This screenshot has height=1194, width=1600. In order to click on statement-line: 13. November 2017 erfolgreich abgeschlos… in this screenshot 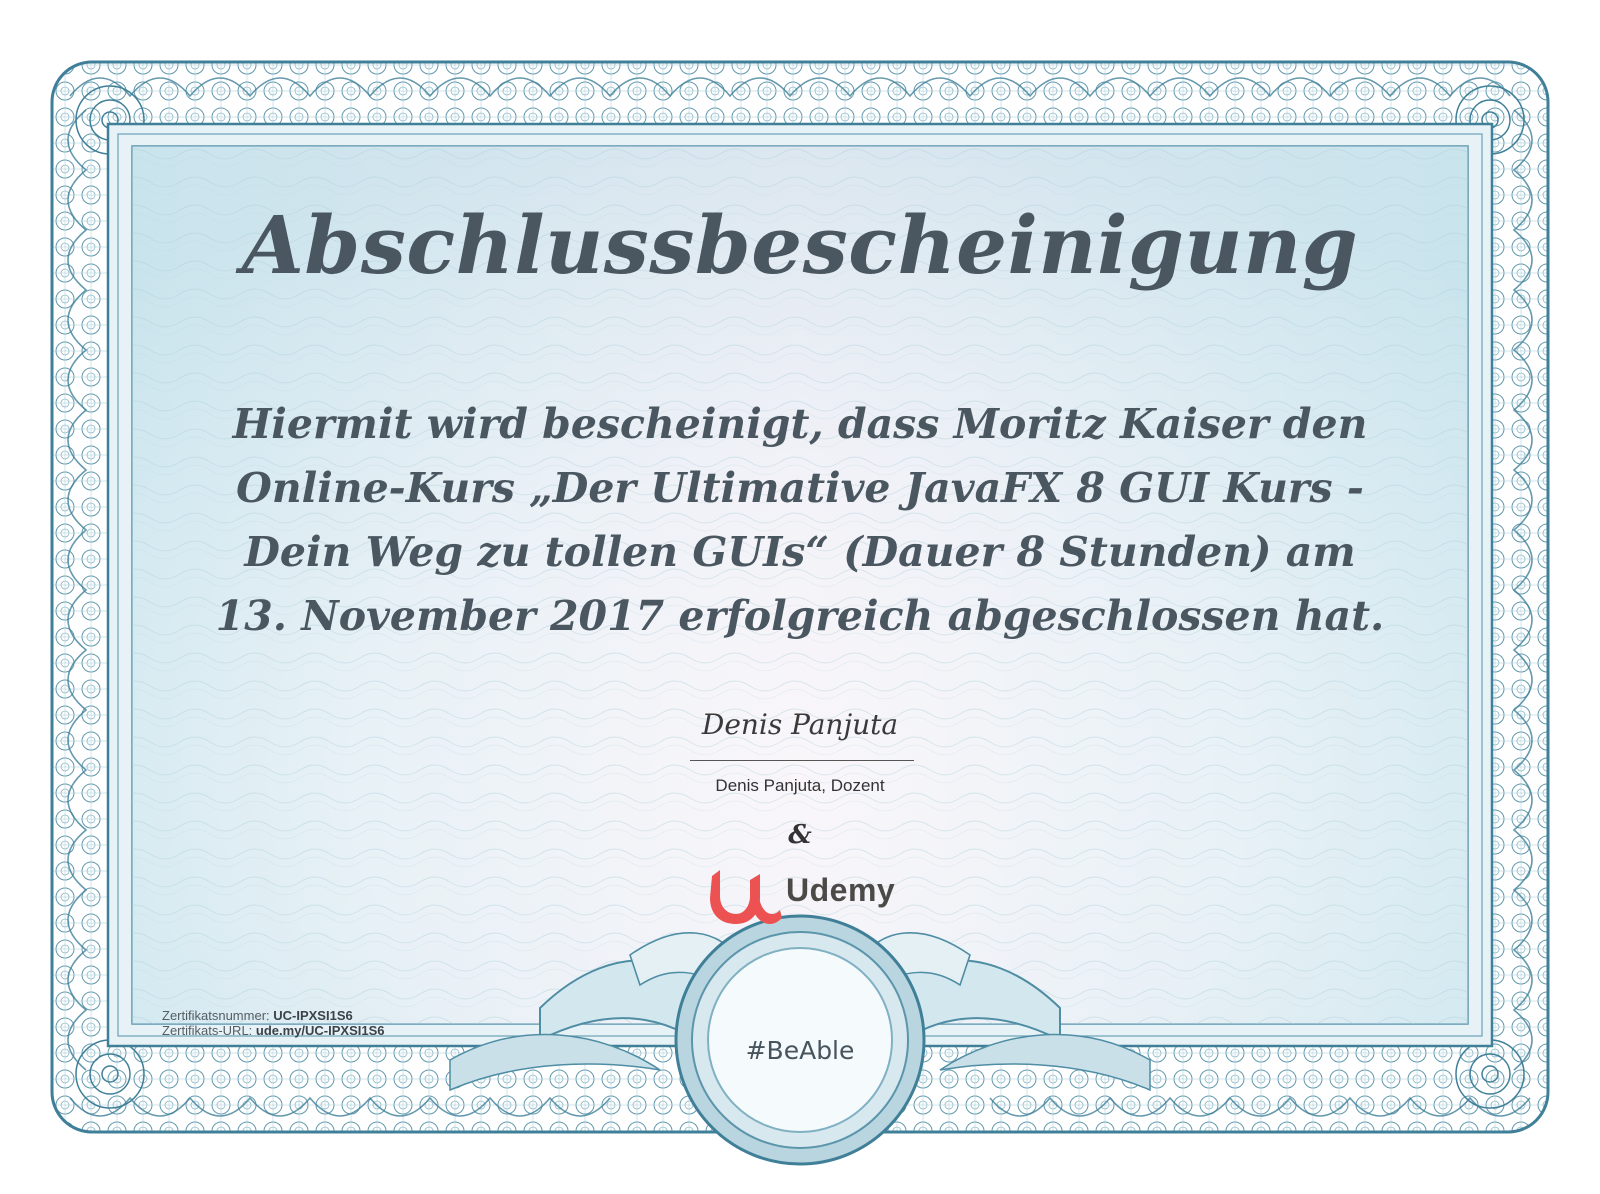, I will do `click(800, 616)`.